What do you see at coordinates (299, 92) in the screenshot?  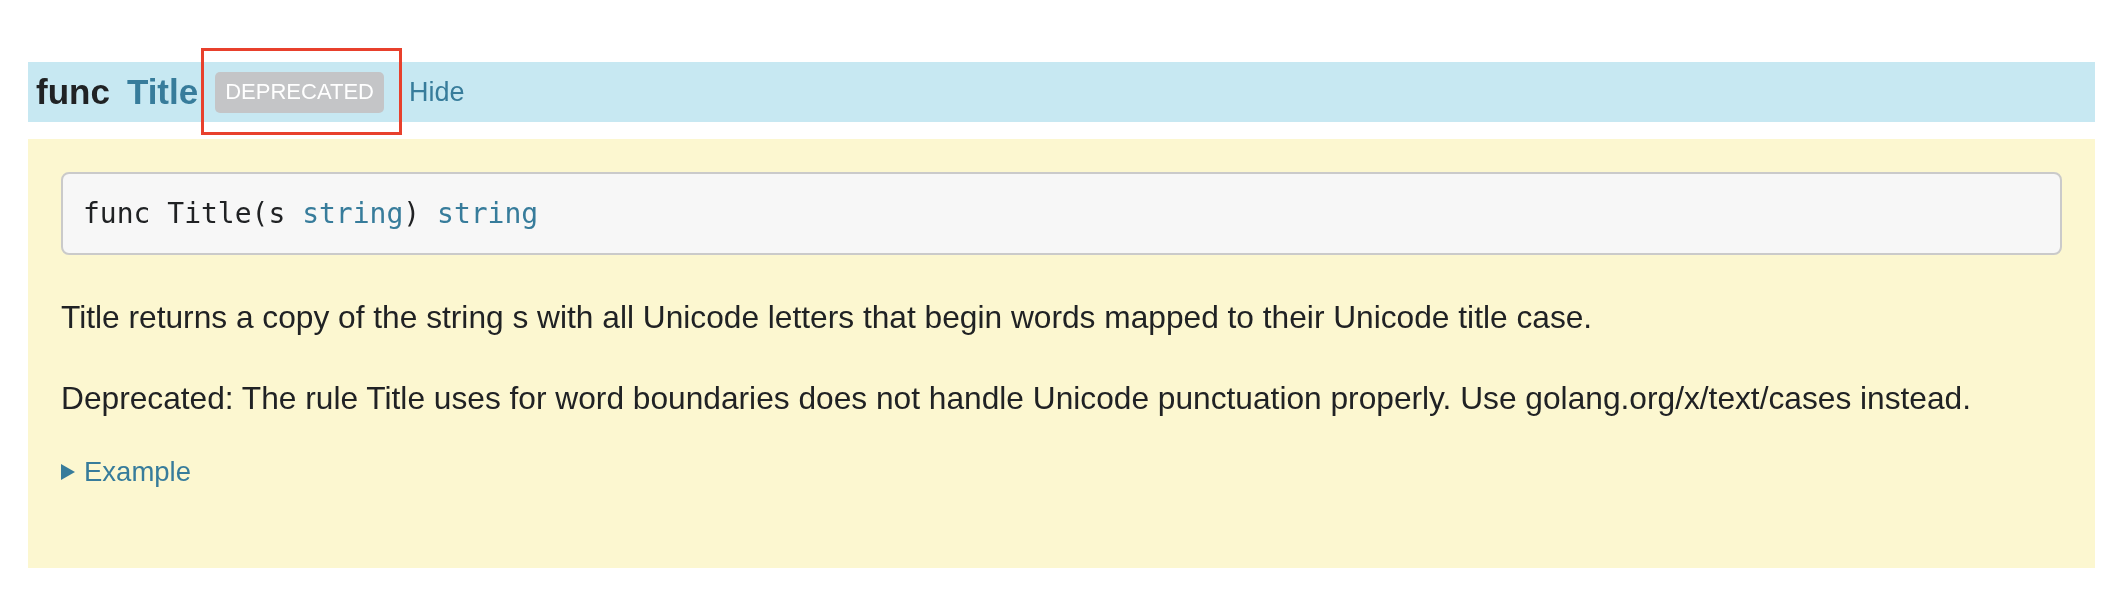 I see `deprecated-badge: DEPRECATED` at bounding box center [299, 92].